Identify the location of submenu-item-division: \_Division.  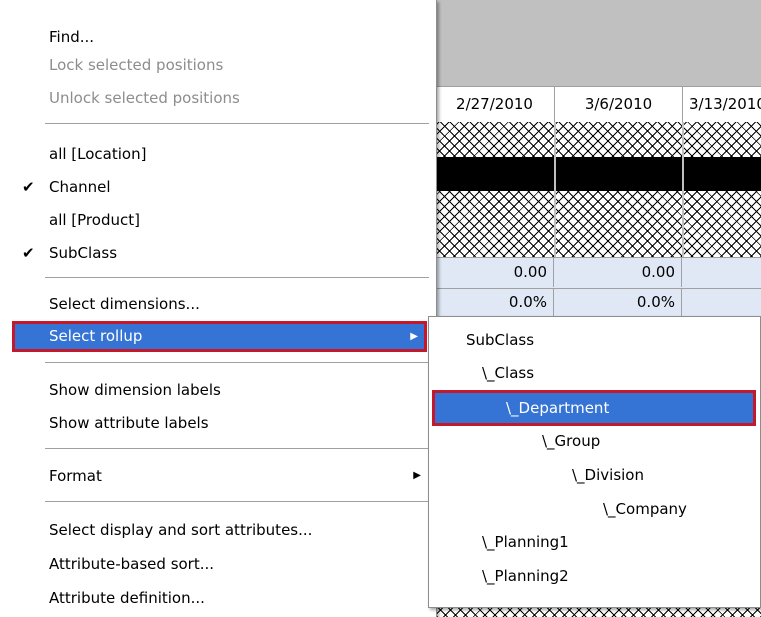
(608, 475).